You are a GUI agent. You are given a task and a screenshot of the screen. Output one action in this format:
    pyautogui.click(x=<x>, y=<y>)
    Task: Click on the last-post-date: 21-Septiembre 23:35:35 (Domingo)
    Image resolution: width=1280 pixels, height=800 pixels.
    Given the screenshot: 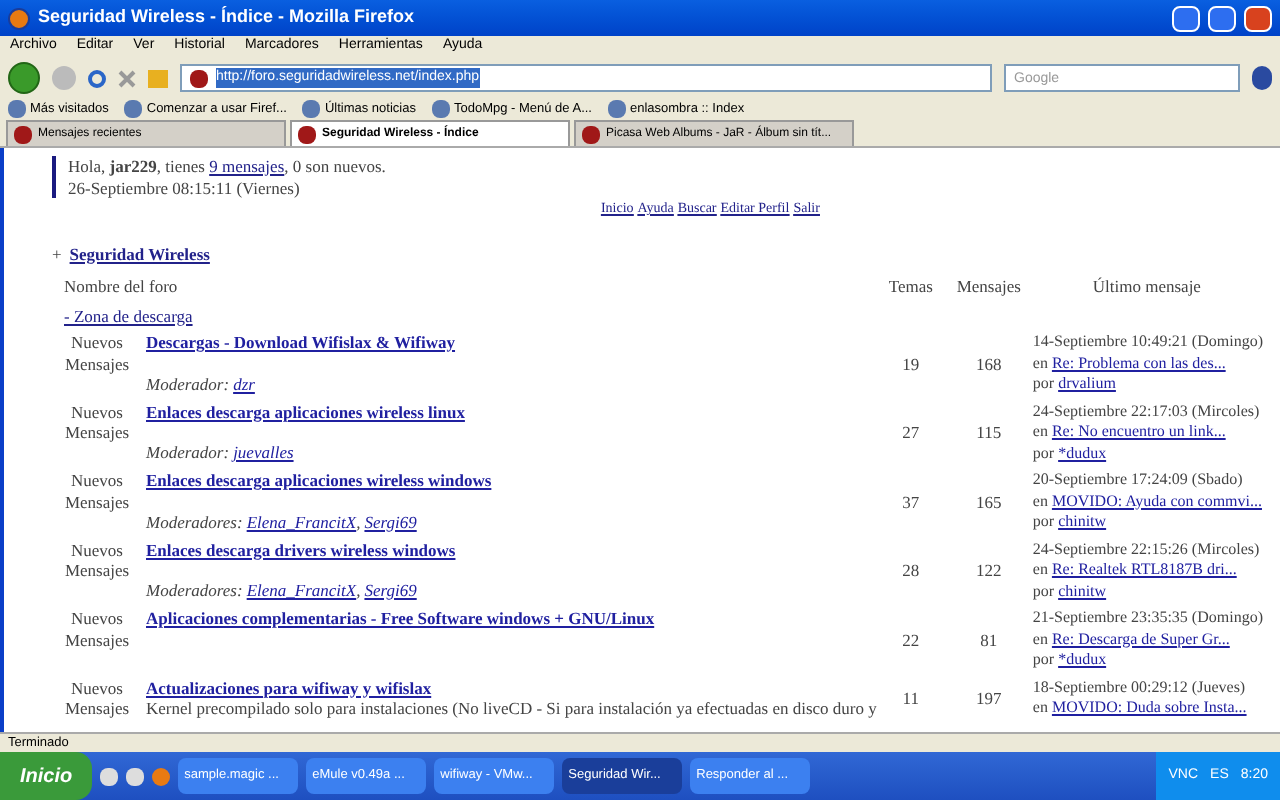 What is the action you would take?
    pyautogui.click(x=1148, y=618)
    